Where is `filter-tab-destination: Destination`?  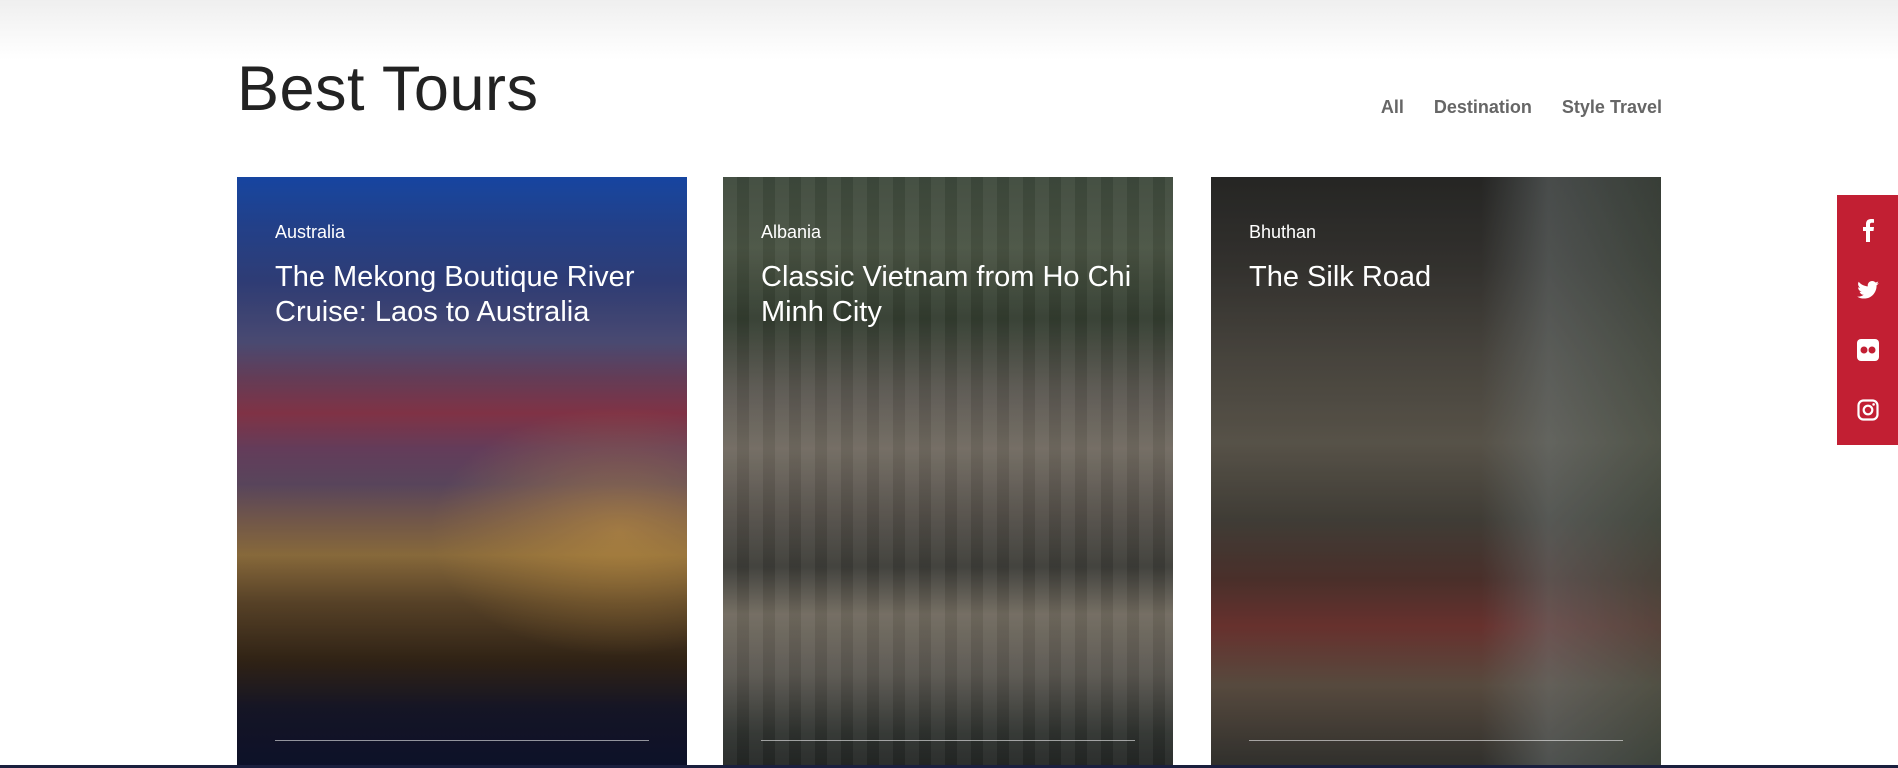 filter-tab-destination: Destination is located at coordinates (1483, 107).